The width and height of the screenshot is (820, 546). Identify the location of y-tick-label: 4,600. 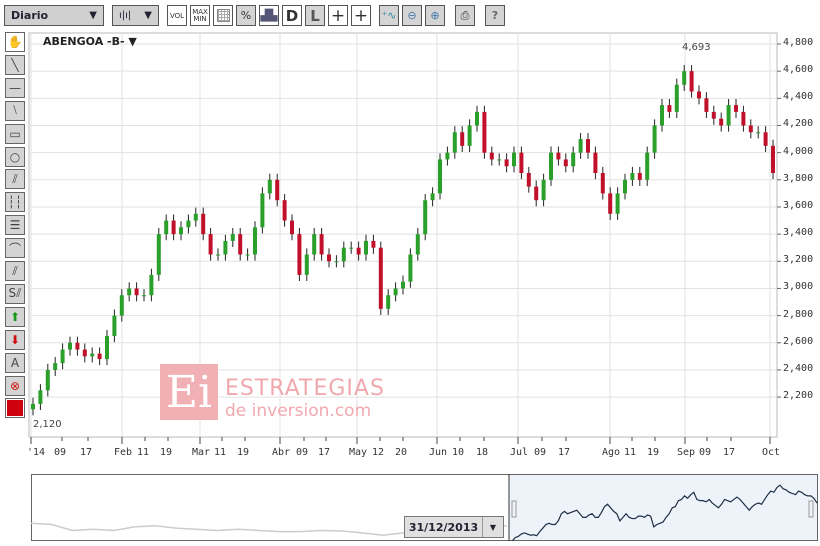
(798, 70).